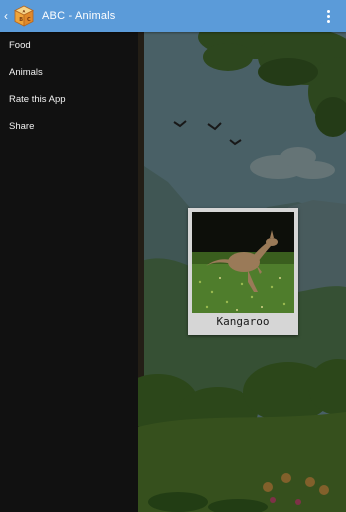 The height and width of the screenshot is (512, 346). Describe the element at coordinates (22, 126) in the screenshot. I see `drawer-item-label: Share` at that location.